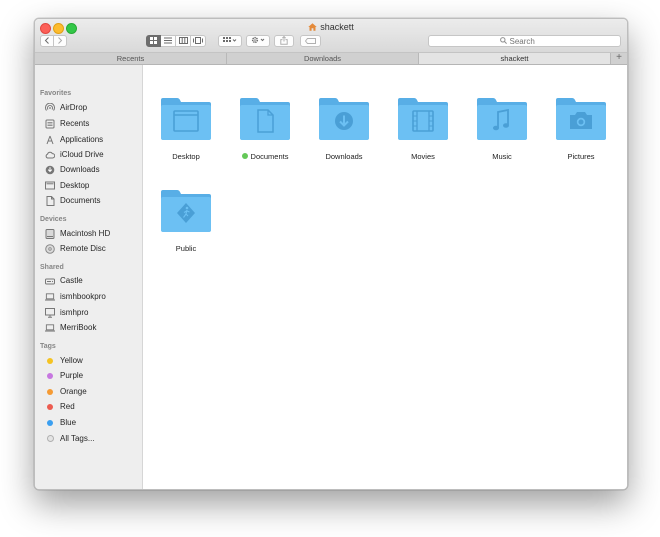  Describe the element at coordinates (423, 156) in the screenshot. I see `folder-label: Movies` at that location.